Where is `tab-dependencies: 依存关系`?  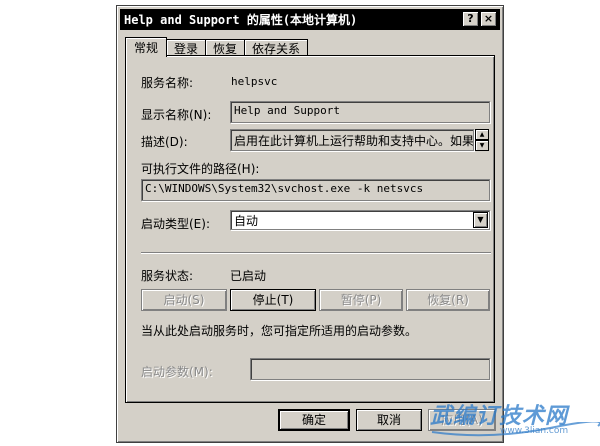 tab-dependencies: 依存关系 is located at coordinates (276, 47).